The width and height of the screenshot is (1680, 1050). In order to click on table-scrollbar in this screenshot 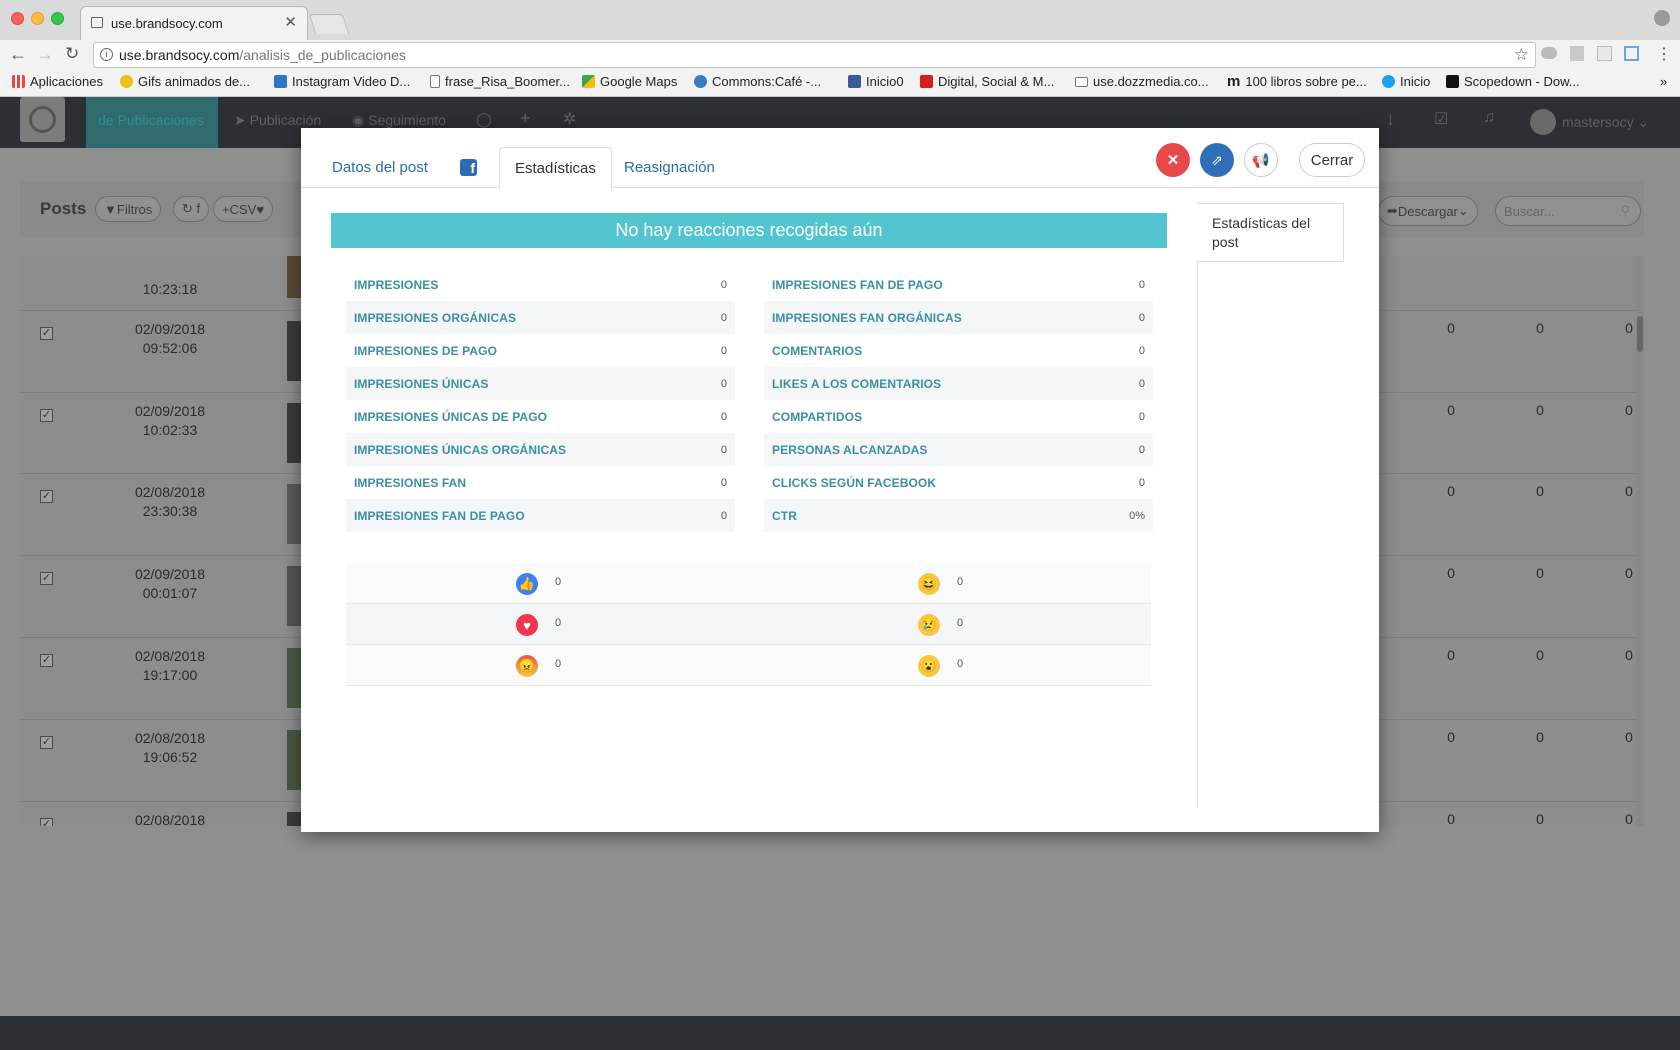, I will do `click(1640, 541)`.